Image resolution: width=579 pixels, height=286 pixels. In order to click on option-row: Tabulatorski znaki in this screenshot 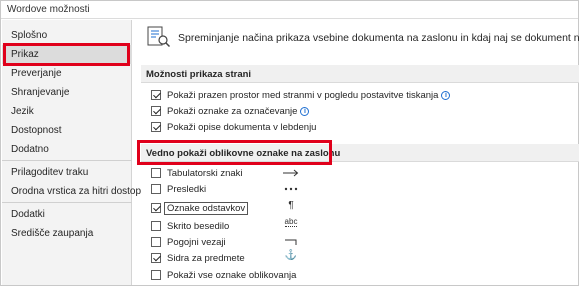, I will do `click(197, 173)`.